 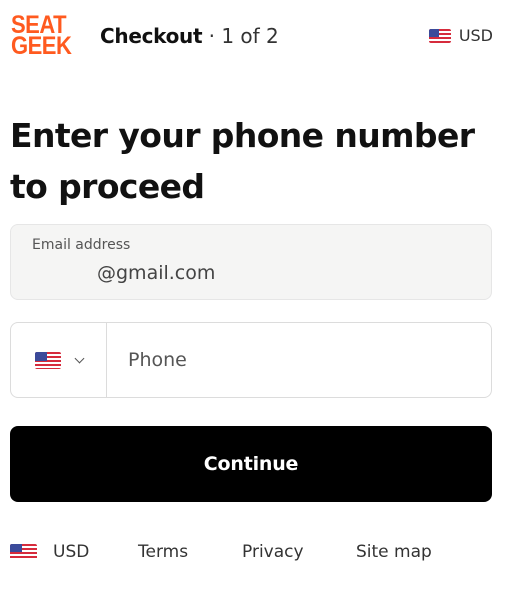 What do you see at coordinates (242, 161) in the screenshot?
I see `page-heading: Enter your phone number to proceed` at bounding box center [242, 161].